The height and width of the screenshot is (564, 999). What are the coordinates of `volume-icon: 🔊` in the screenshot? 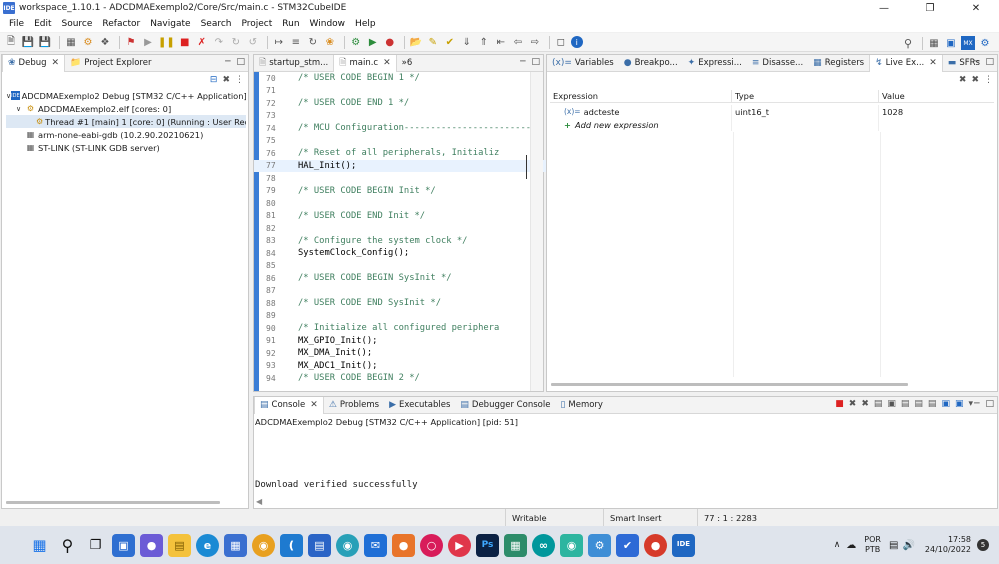 It's located at (908, 545).